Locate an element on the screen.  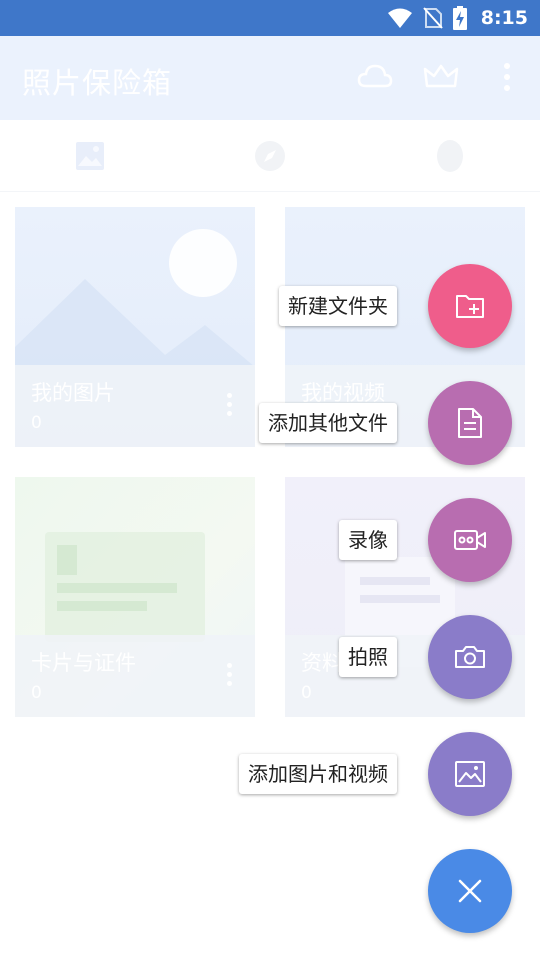
tab-discover is located at coordinates (270, 156).